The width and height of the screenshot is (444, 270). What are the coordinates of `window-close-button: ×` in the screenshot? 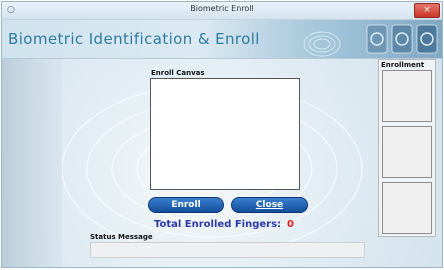 It's located at (427, 10).